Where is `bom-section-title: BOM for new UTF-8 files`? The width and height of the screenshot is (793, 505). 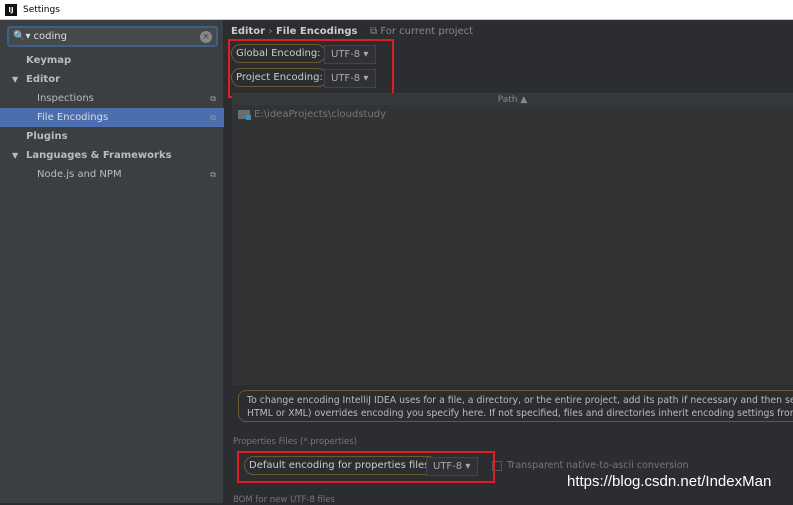 bom-section-title: BOM for new UTF-8 files is located at coordinates (284, 500).